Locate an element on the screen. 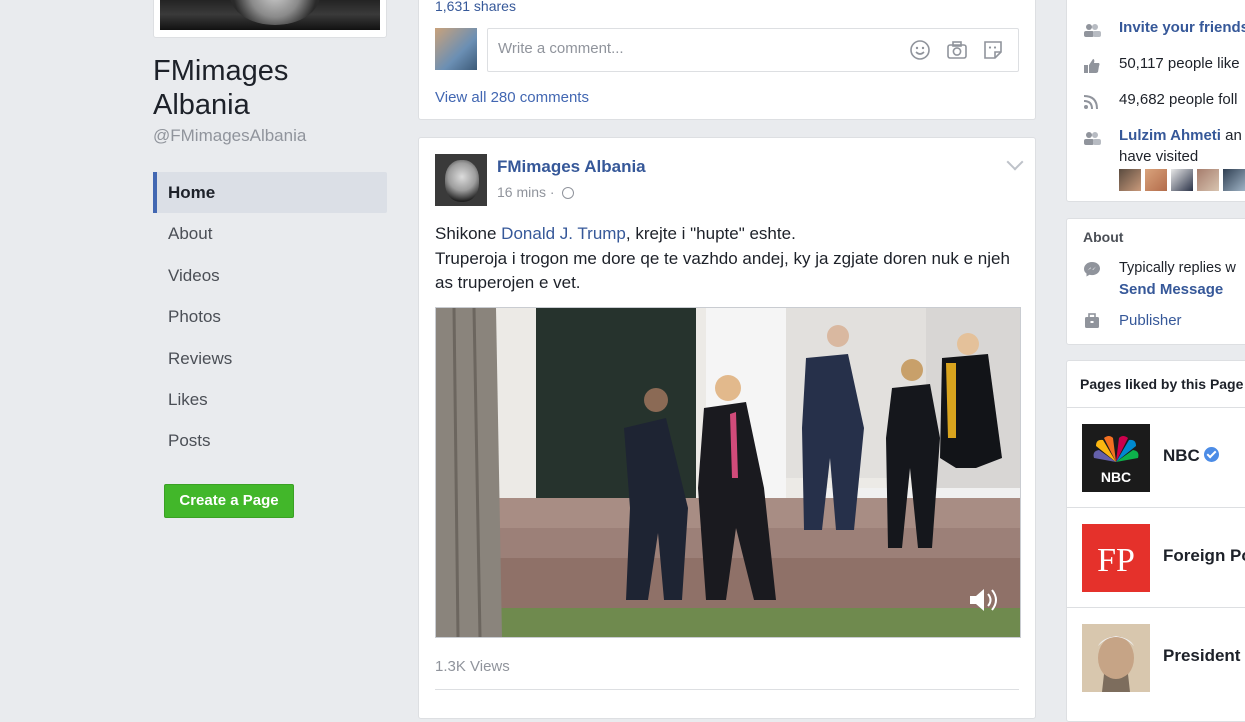 This screenshot has height=722, width=1245. globe-icon is located at coordinates (568, 193).